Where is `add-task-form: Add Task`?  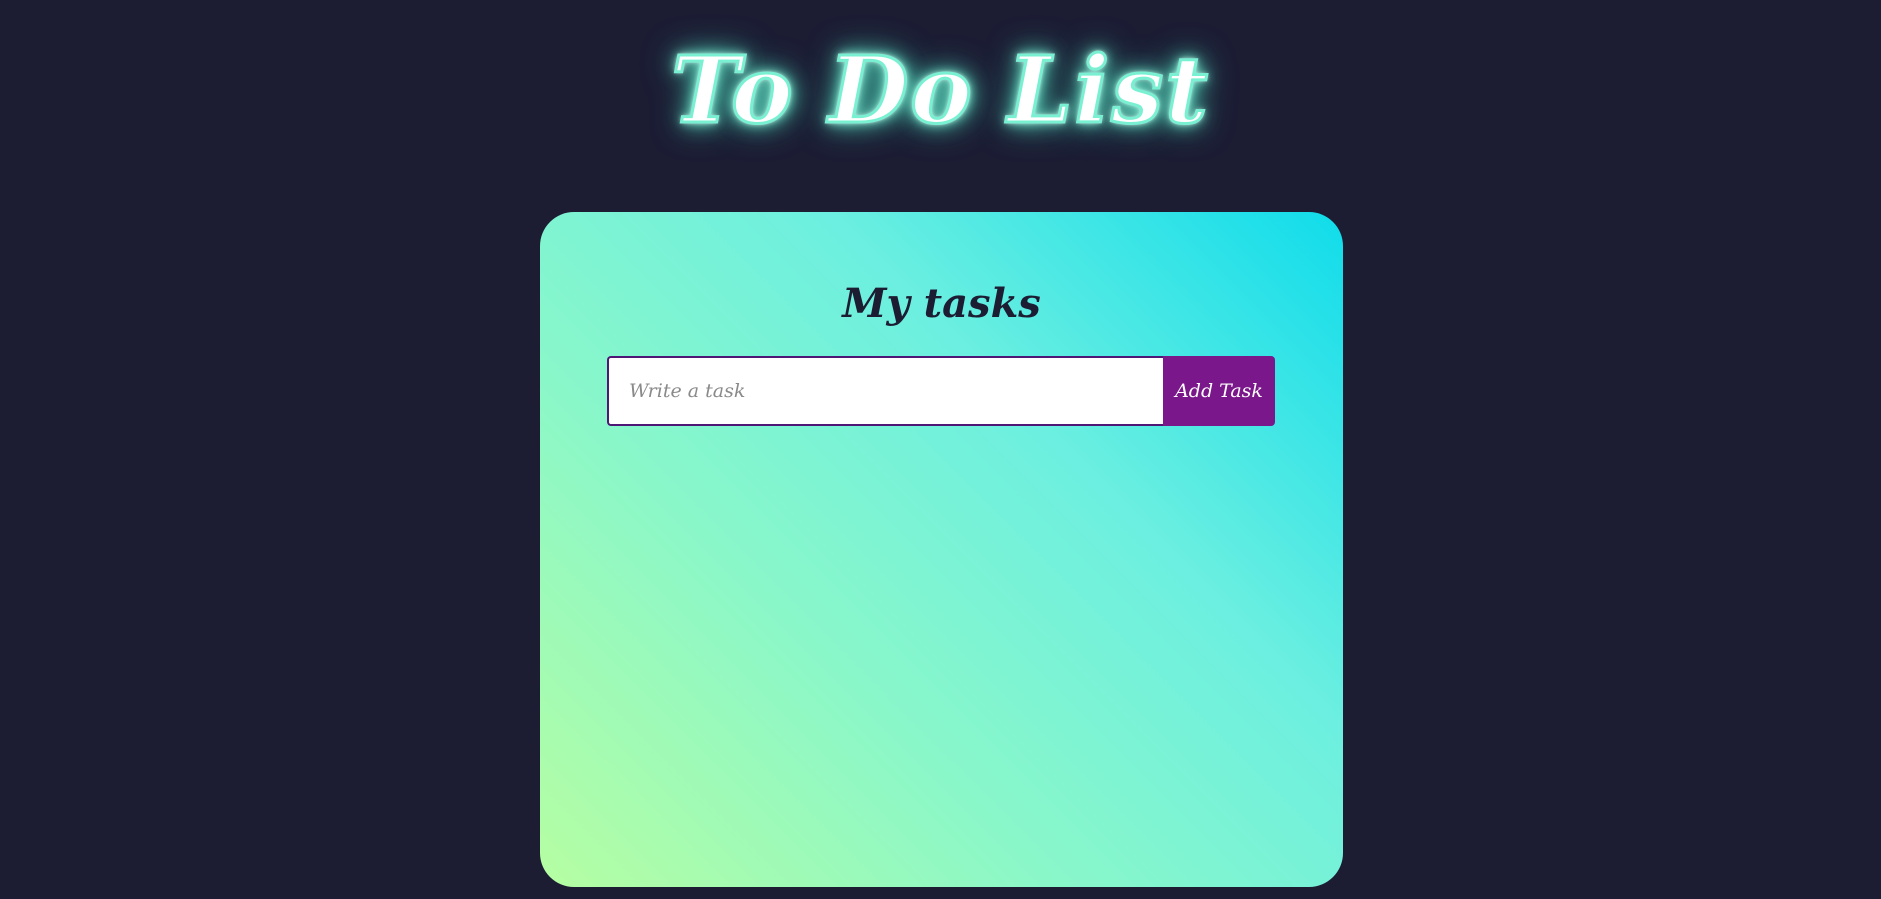
add-task-form: Add Task is located at coordinates (941, 391).